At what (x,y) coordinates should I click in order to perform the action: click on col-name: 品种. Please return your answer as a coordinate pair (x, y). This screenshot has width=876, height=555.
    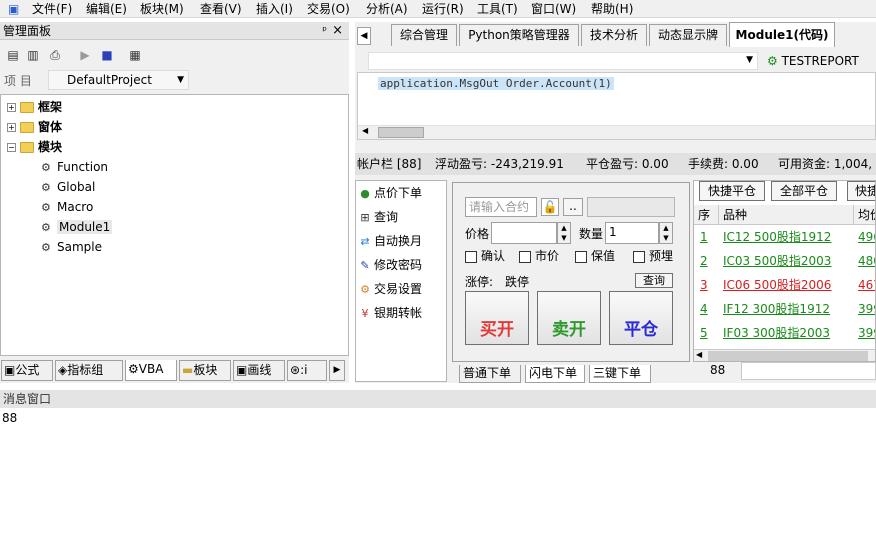
    Looking at the image, I should click on (786, 215).